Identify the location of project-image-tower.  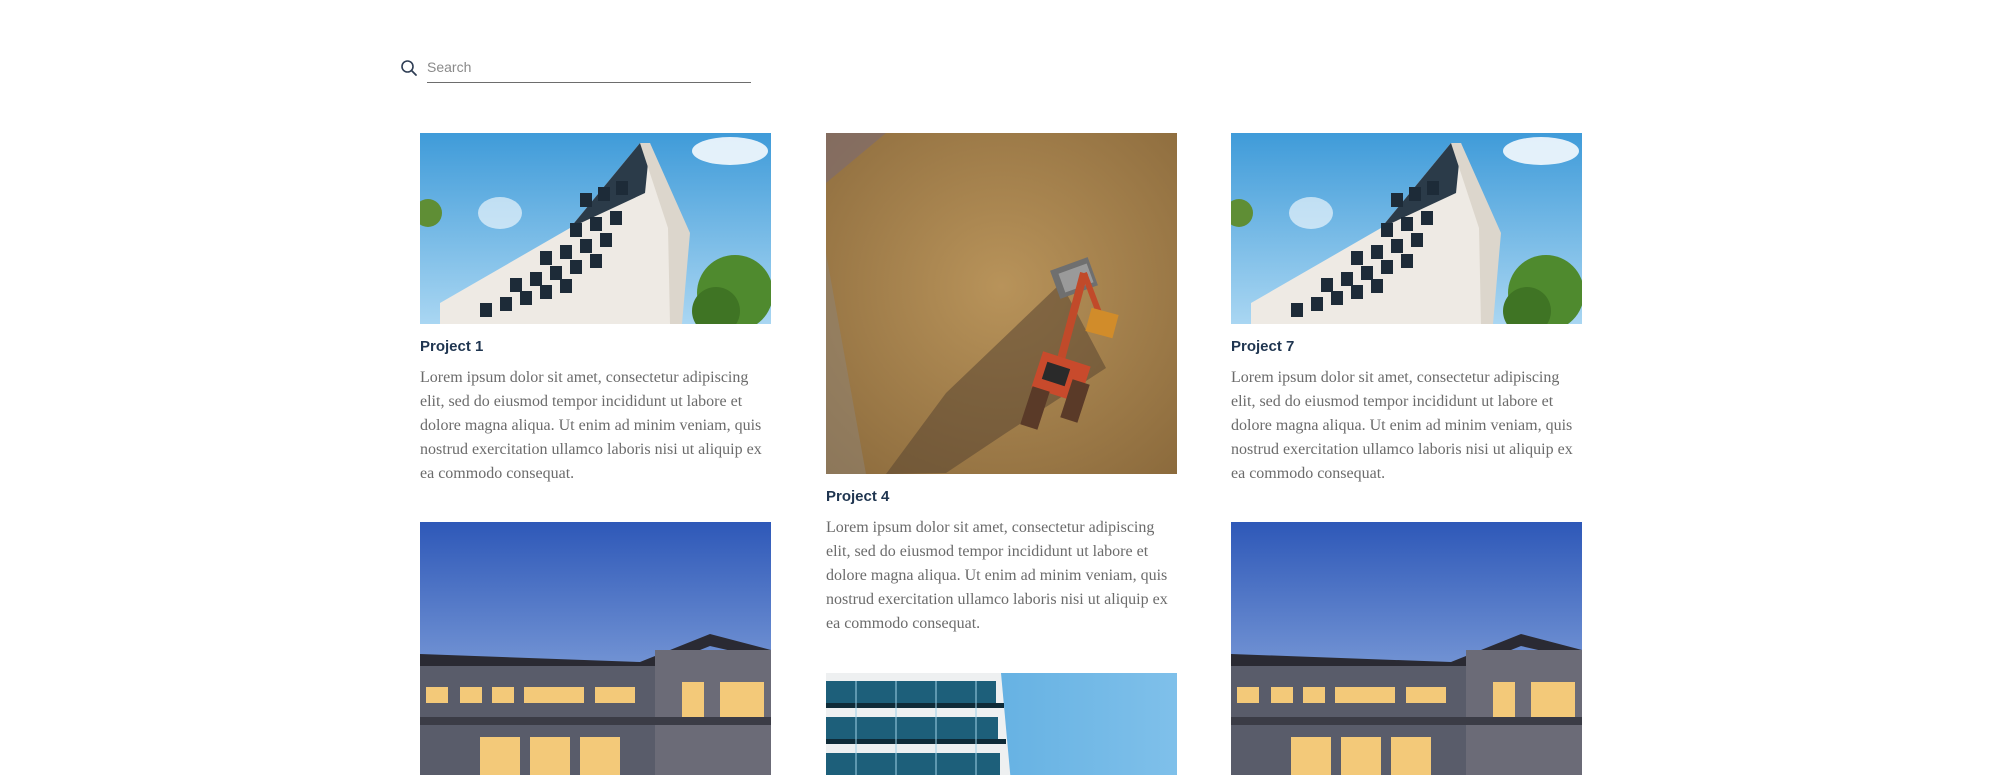
(1001, 724).